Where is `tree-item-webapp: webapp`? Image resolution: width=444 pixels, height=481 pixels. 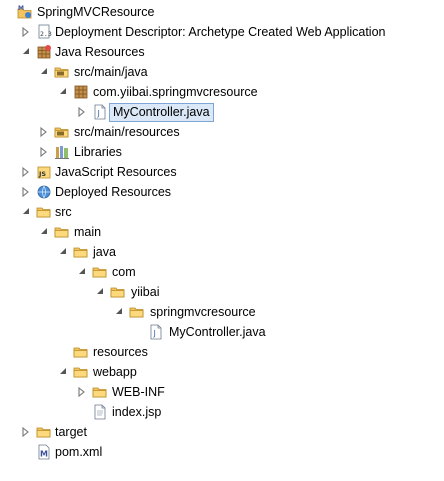 tree-item-webapp: webapp is located at coordinates (222, 372).